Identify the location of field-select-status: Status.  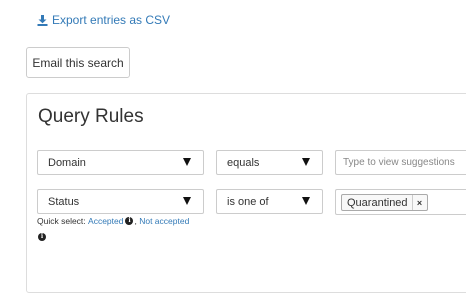
(120, 201).